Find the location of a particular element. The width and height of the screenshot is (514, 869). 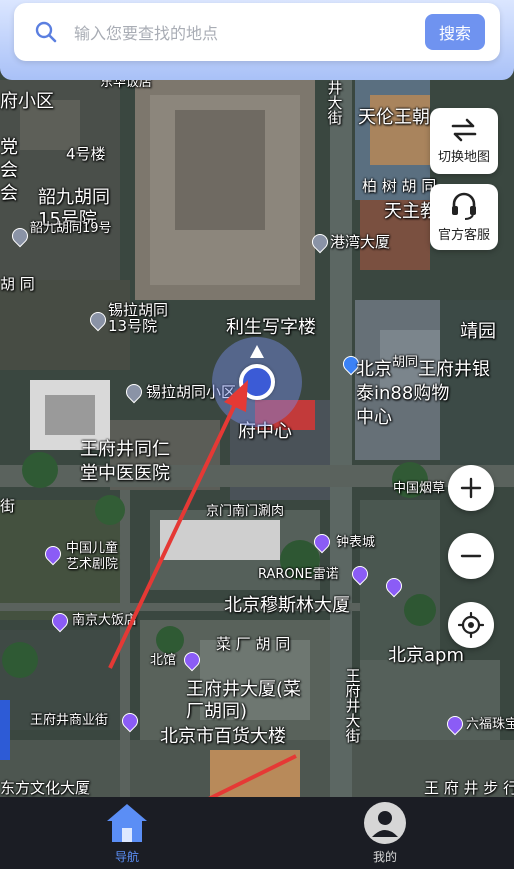

swap-arrows-icon is located at coordinates (464, 129).